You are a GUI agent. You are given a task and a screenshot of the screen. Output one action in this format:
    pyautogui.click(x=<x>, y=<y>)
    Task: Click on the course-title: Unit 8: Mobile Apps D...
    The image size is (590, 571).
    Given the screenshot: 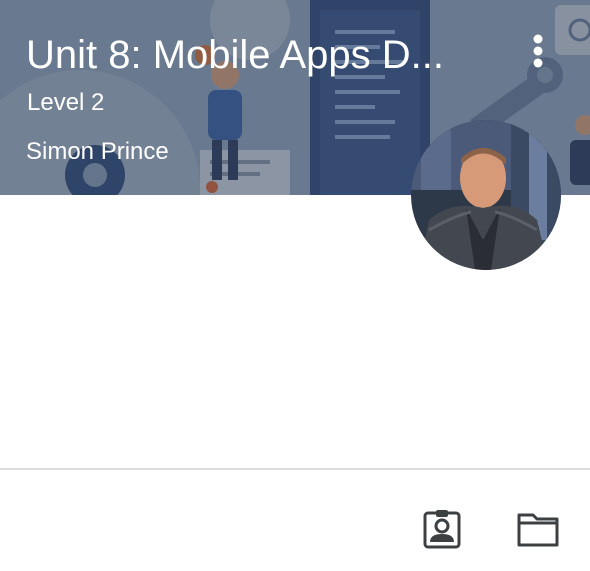 What is the action you would take?
    pyautogui.click(x=256, y=55)
    